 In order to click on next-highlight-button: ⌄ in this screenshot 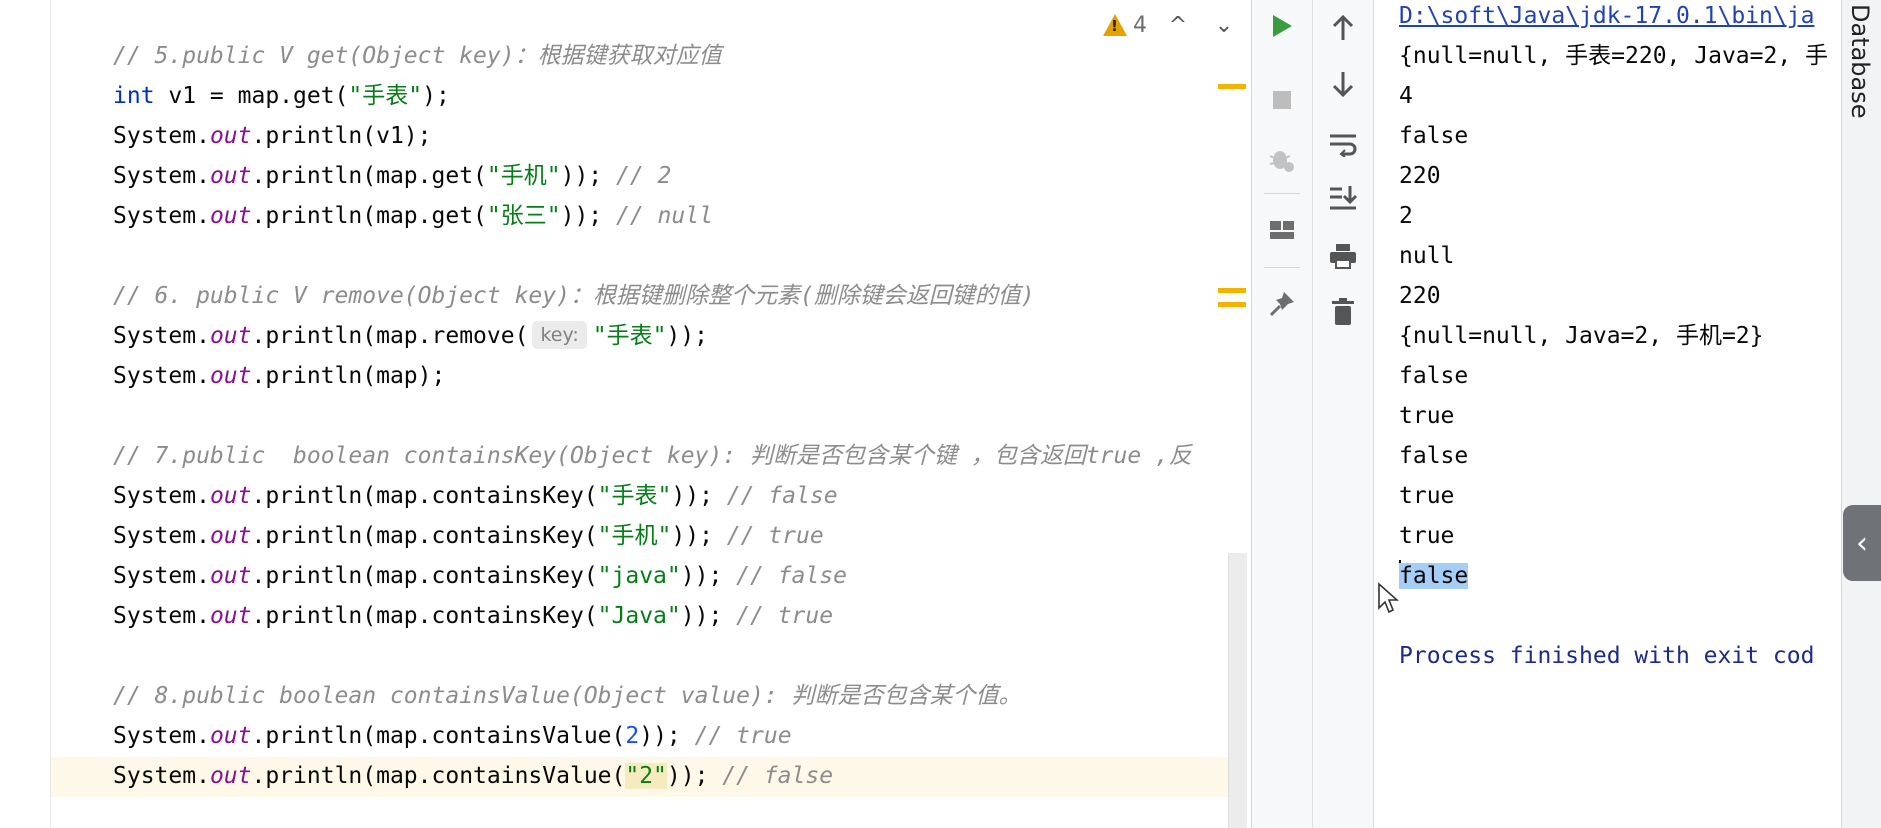, I will do `click(1224, 25)`.